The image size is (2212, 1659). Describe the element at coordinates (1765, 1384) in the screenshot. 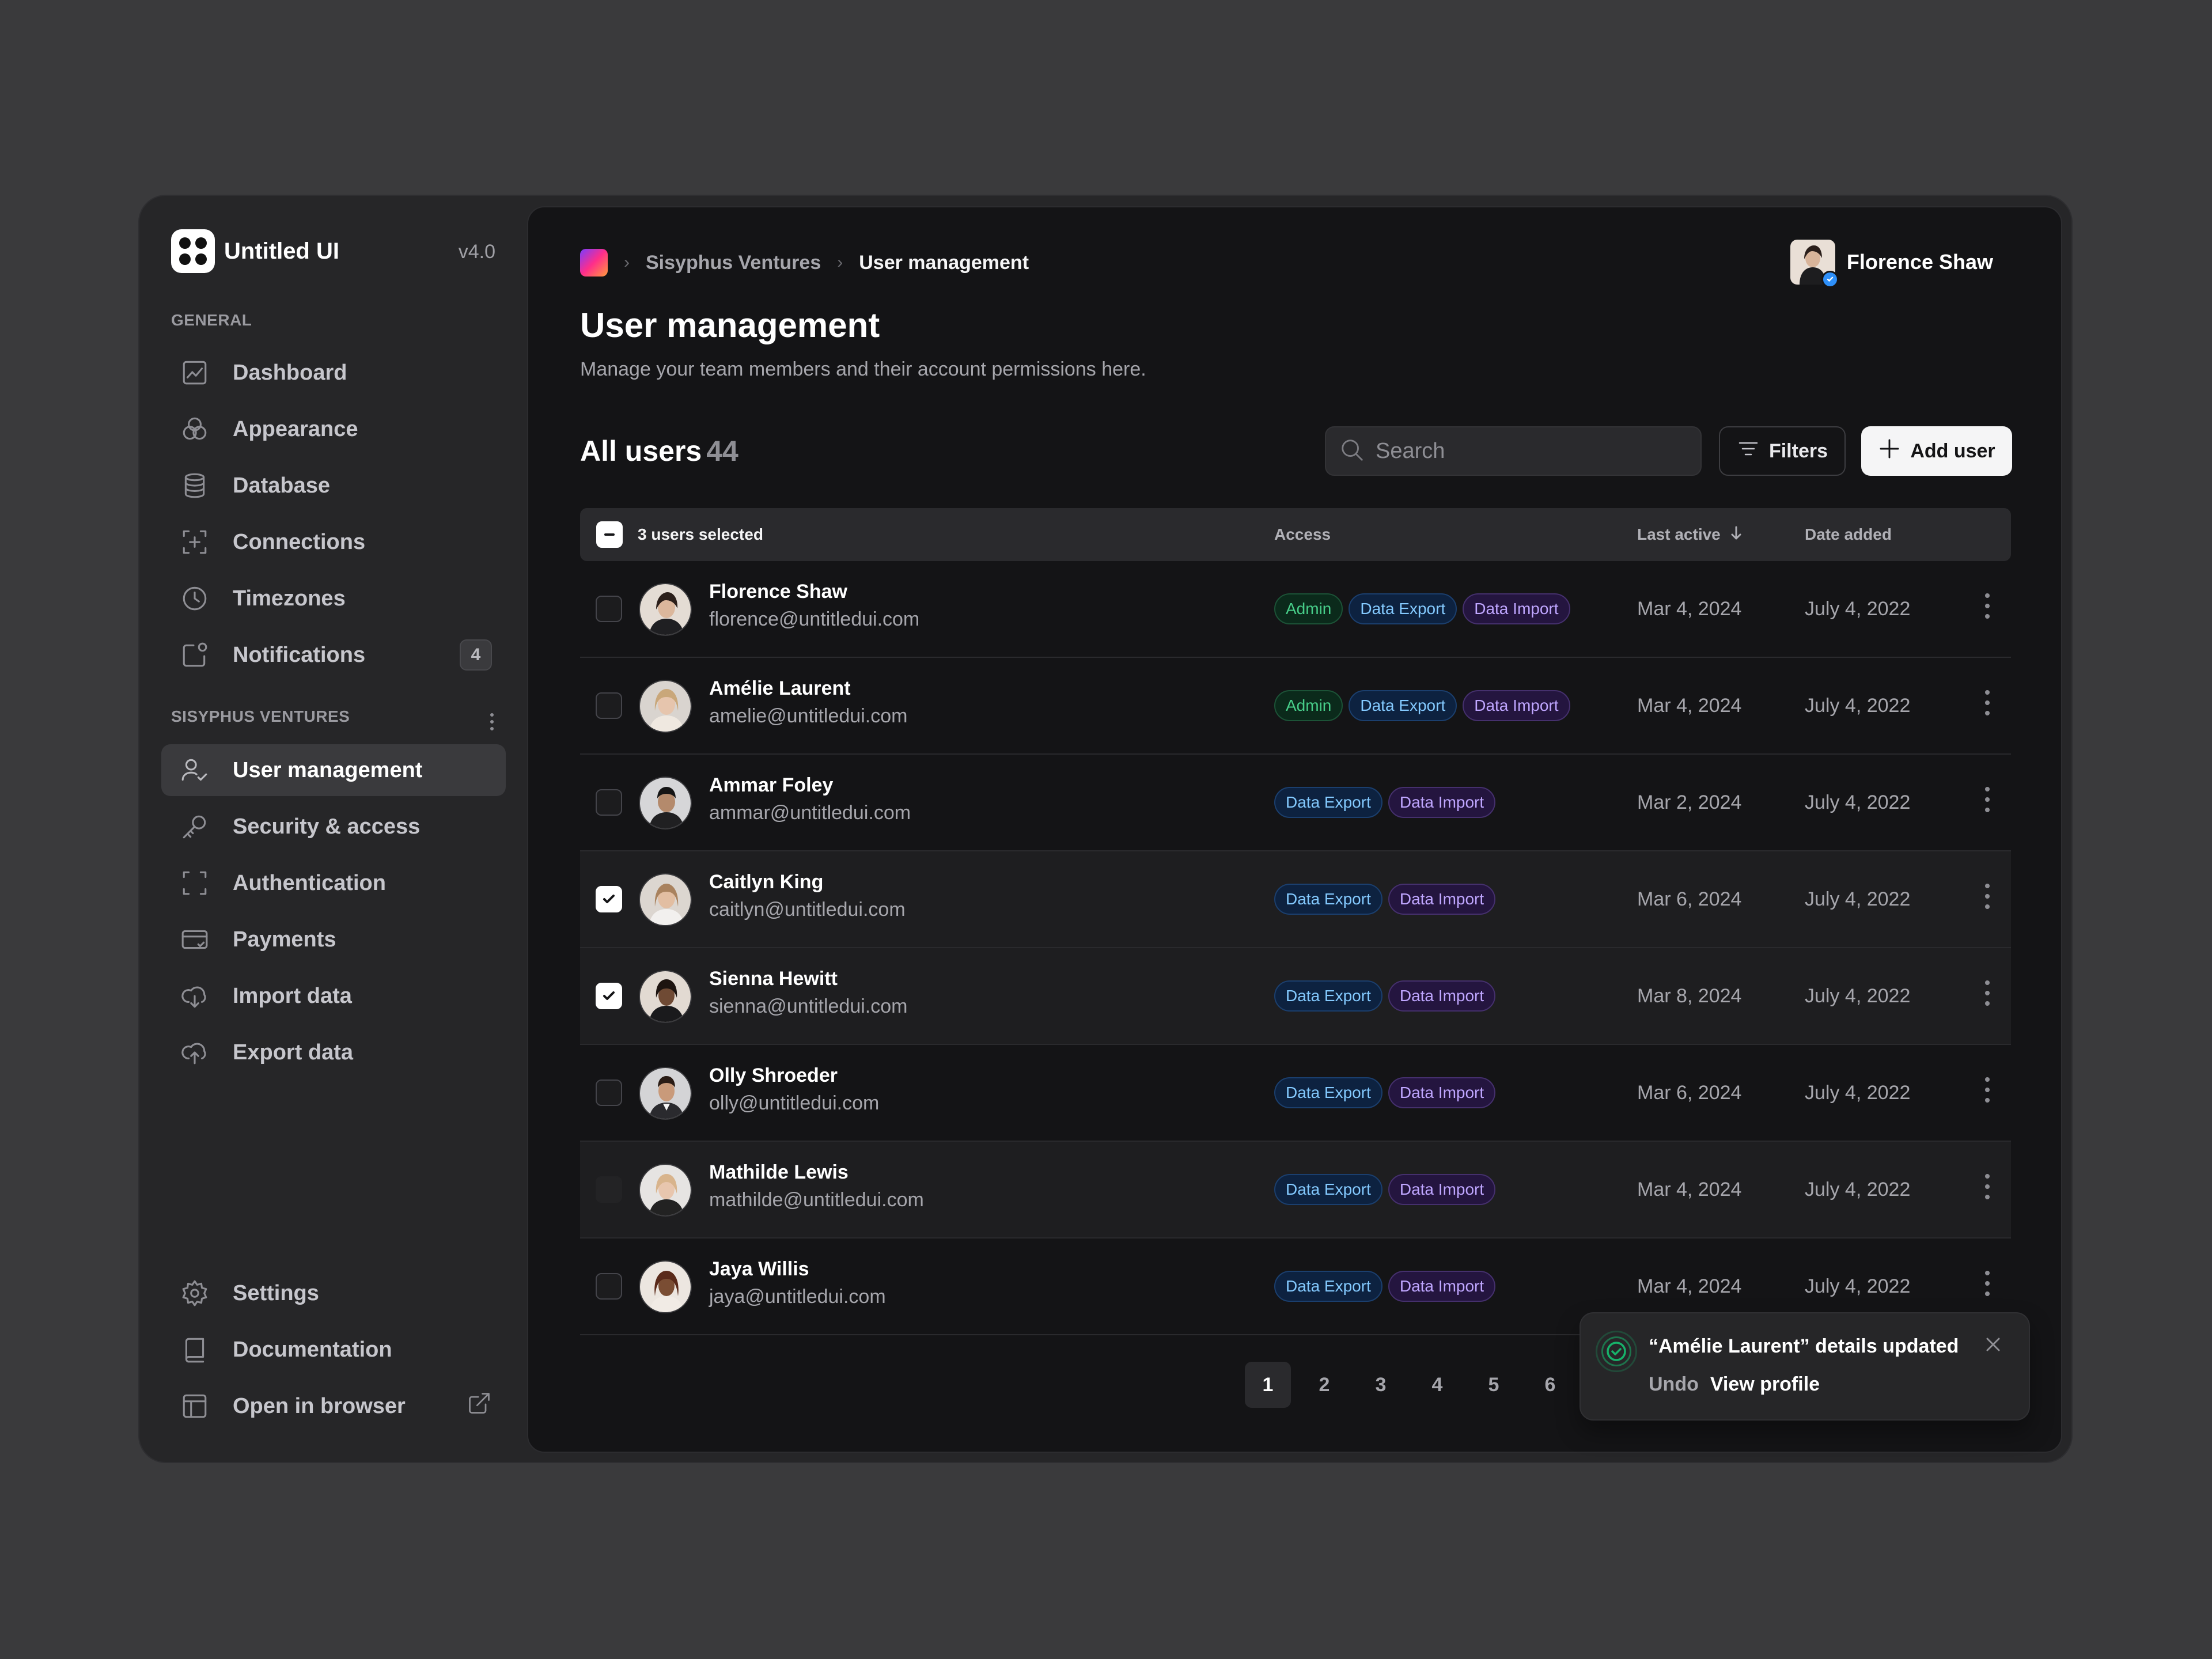

I see `view-profile-button: View profile` at that location.